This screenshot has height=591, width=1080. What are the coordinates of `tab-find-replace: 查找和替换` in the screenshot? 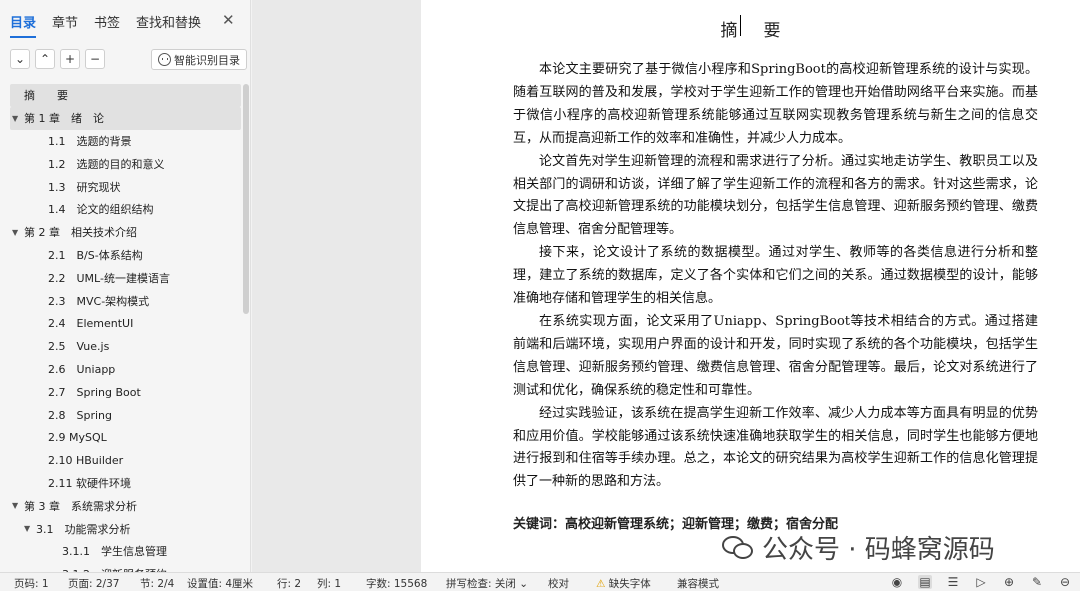 It's located at (168, 25).